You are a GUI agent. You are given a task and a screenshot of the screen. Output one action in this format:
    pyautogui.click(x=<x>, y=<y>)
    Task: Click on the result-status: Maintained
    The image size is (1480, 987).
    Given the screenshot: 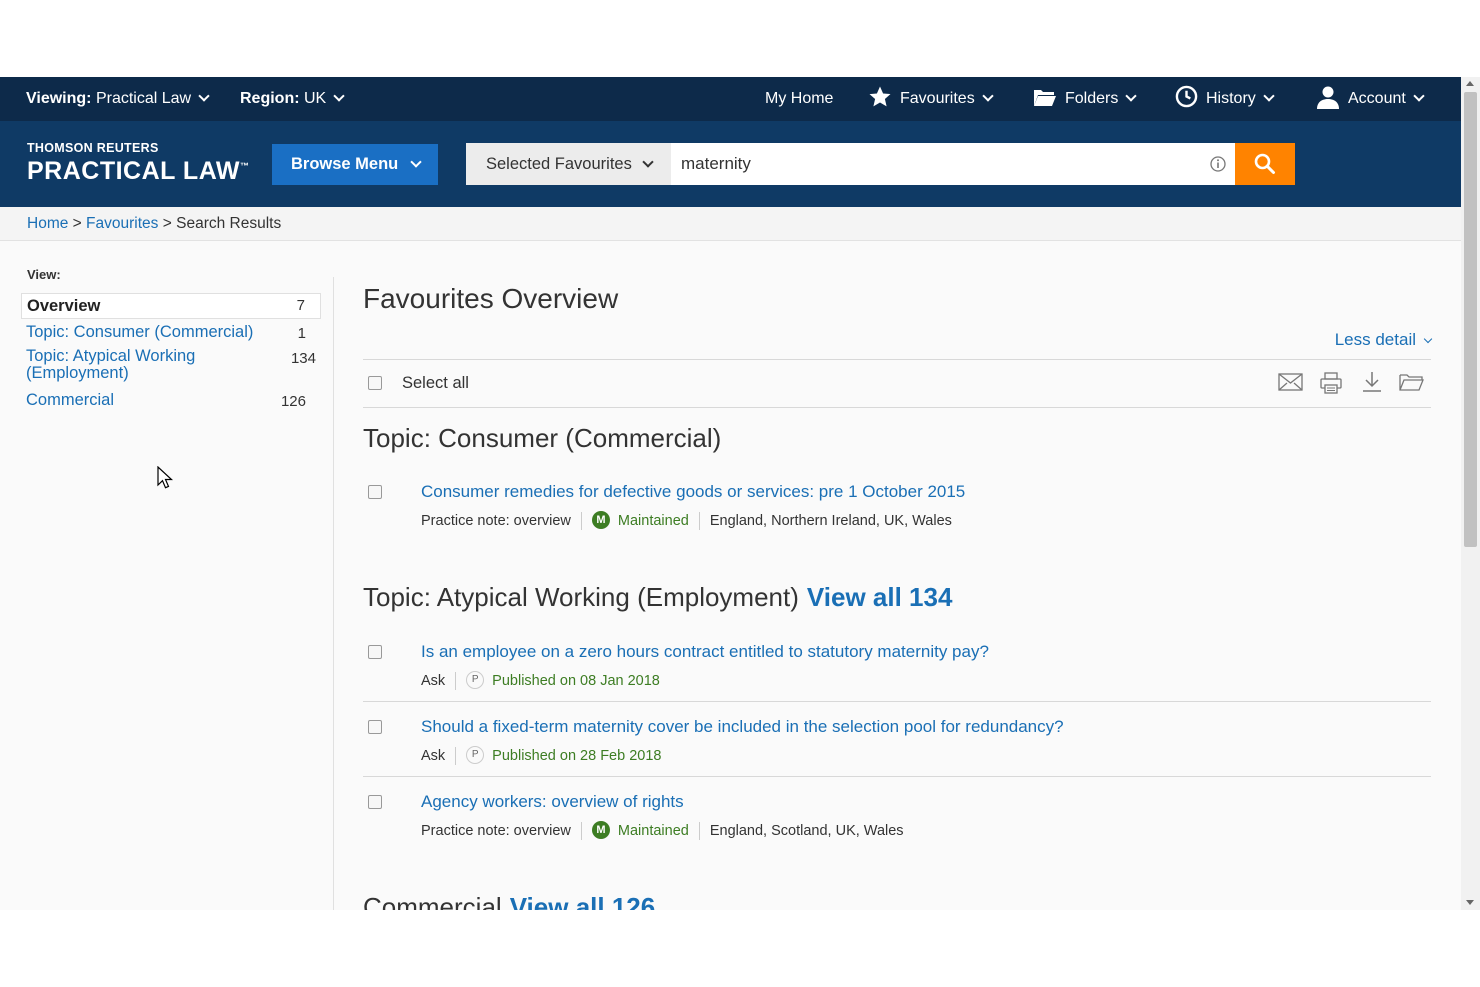 What is the action you would take?
    pyautogui.click(x=653, y=830)
    